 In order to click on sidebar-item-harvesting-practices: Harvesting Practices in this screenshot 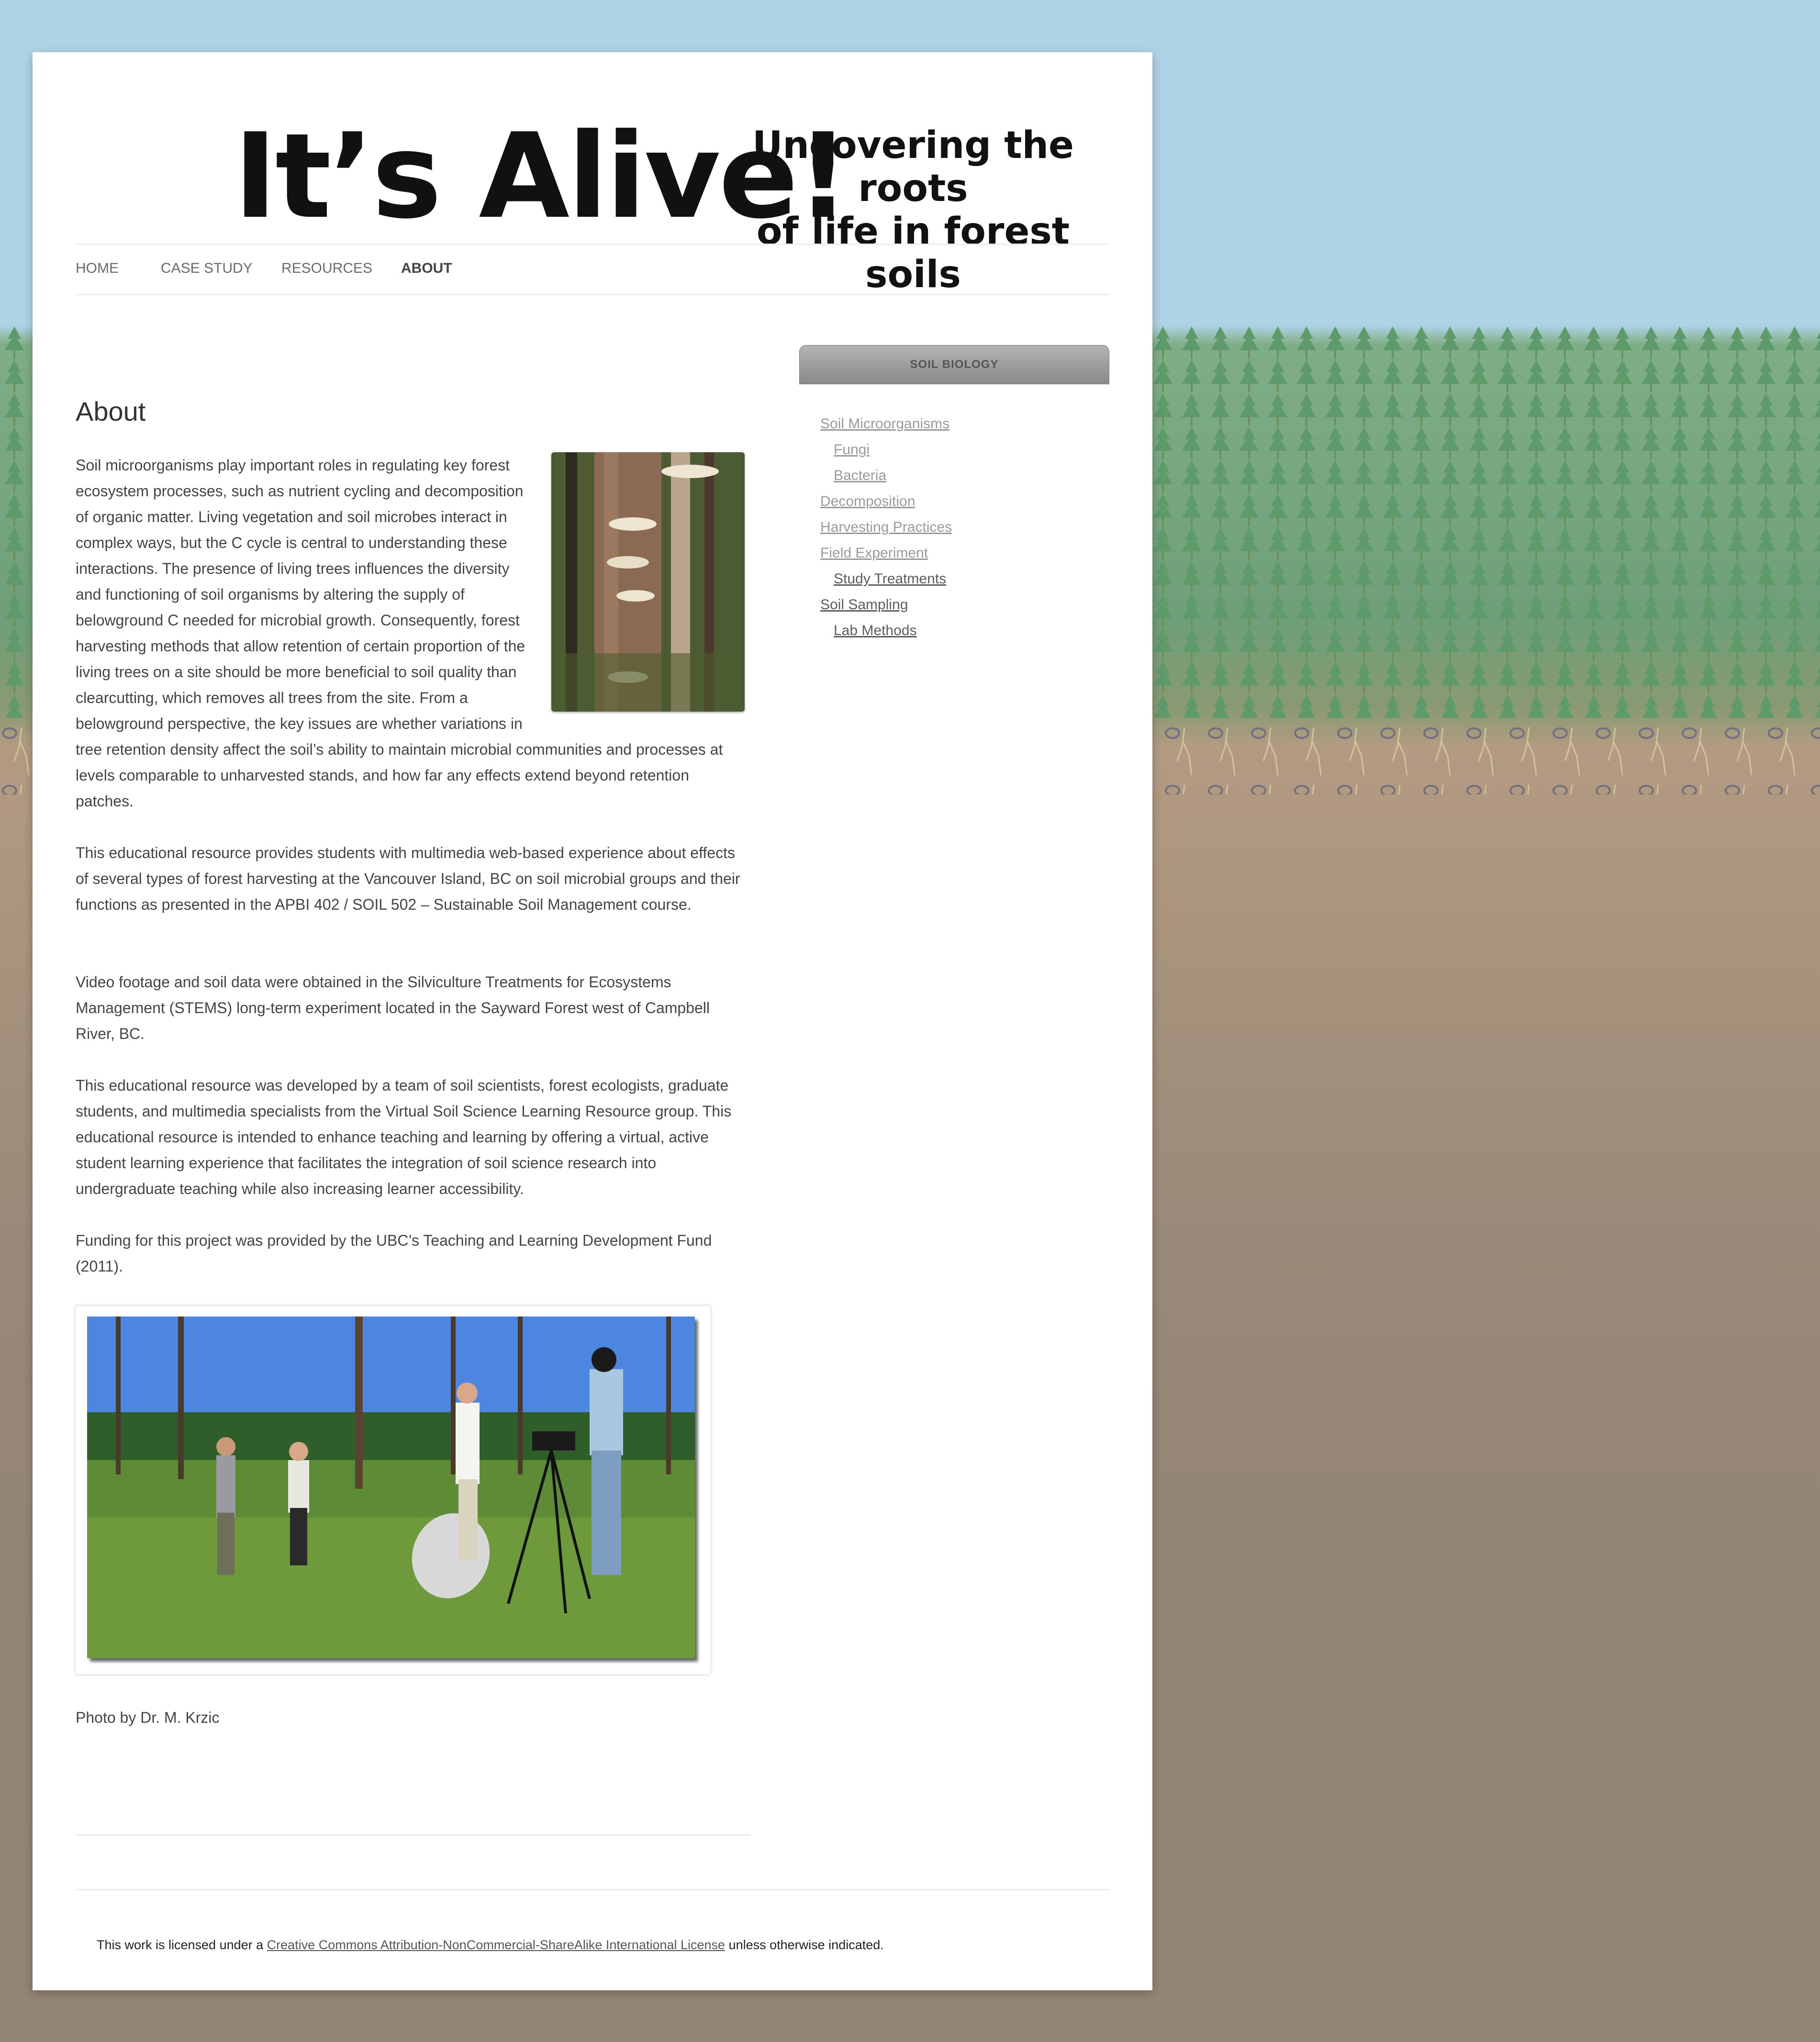, I will do `click(886, 527)`.